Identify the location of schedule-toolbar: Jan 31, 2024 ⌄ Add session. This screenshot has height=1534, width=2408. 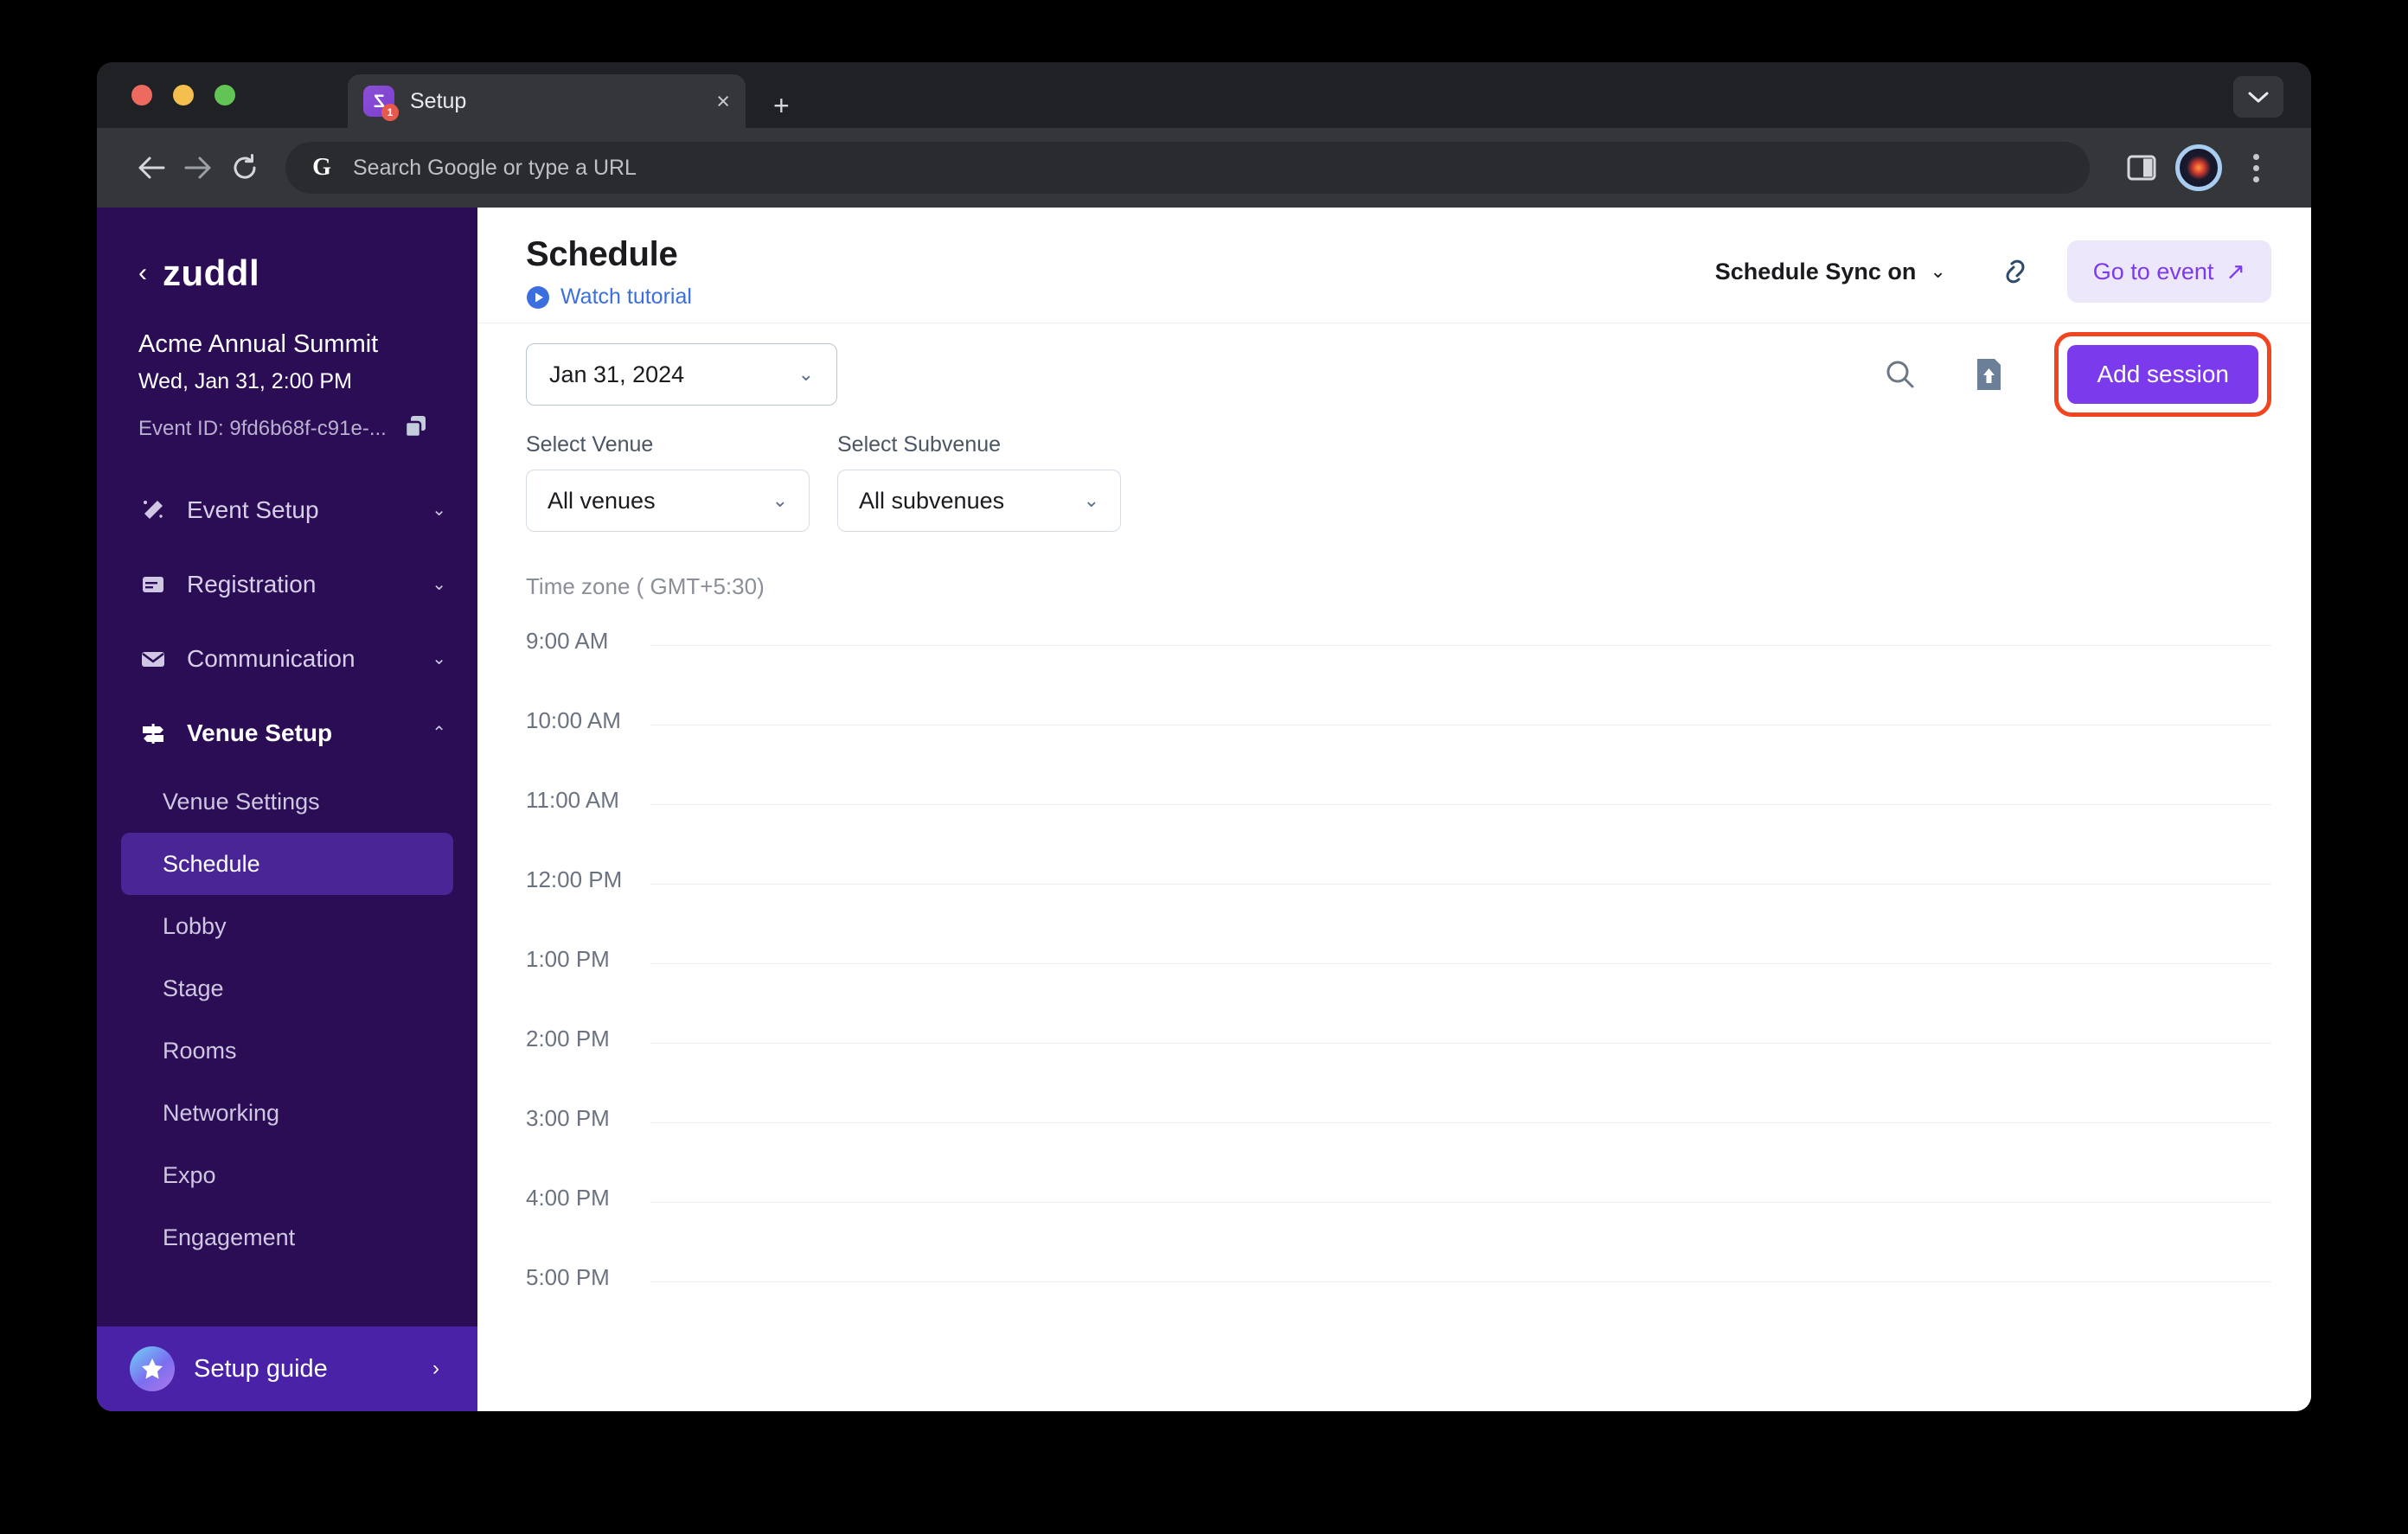
(1394, 374).